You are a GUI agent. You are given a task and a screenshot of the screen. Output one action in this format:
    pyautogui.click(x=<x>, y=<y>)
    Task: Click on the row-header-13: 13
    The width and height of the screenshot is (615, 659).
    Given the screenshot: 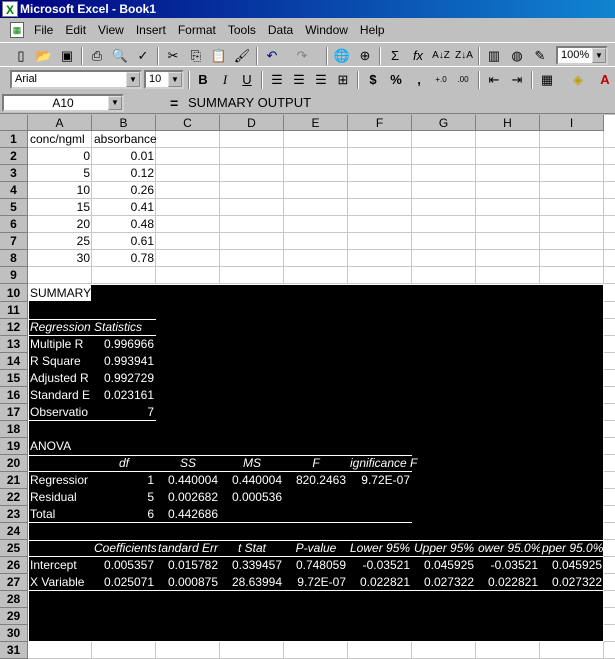 What is the action you would take?
    pyautogui.click(x=14, y=344)
    